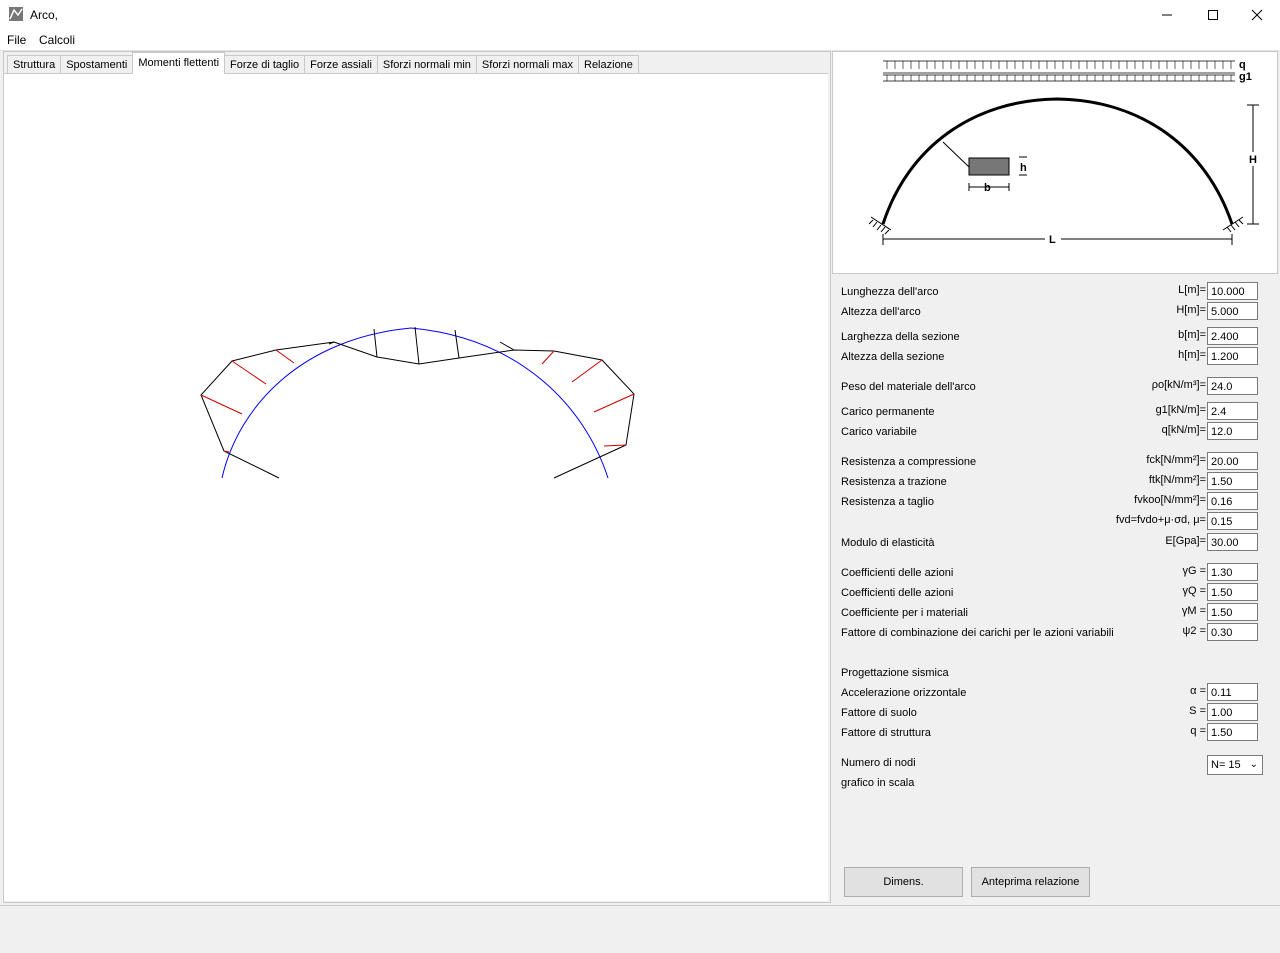 The width and height of the screenshot is (1280, 953). Describe the element at coordinates (1055, 573) in the screenshot. I see `param-row: Coefficienti delle azioni γG = 1.30` at that location.